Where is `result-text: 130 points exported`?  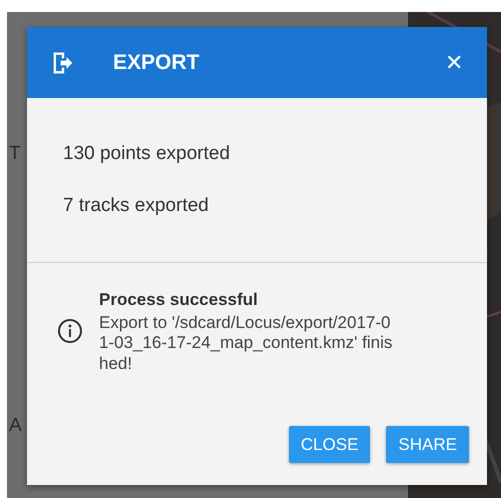 result-text: 130 points exported is located at coordinates (146, 154).